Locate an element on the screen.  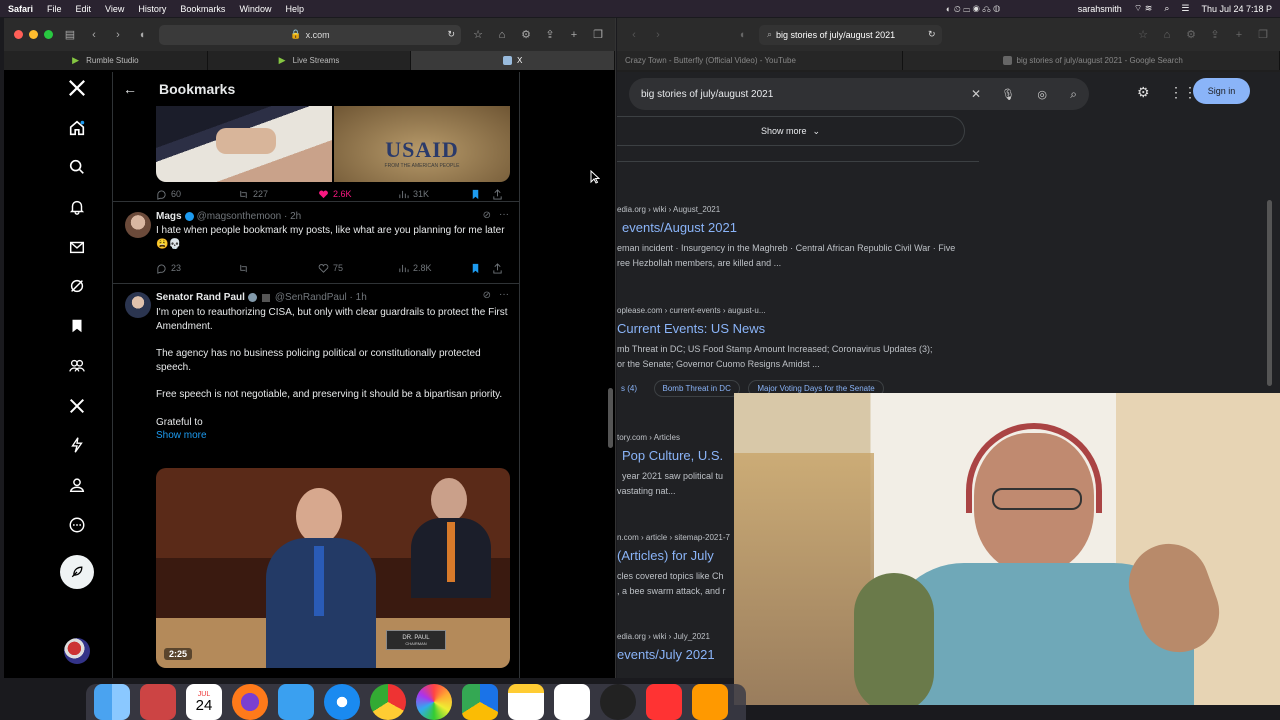
tweet-video: DR. PAUL CHAIRMAN 2:25 is located at coordinates (333, 568).